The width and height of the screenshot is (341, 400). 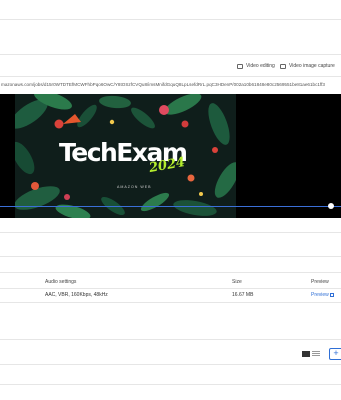 I want to click on column-header-size: Size, so click(x=237, y=282).